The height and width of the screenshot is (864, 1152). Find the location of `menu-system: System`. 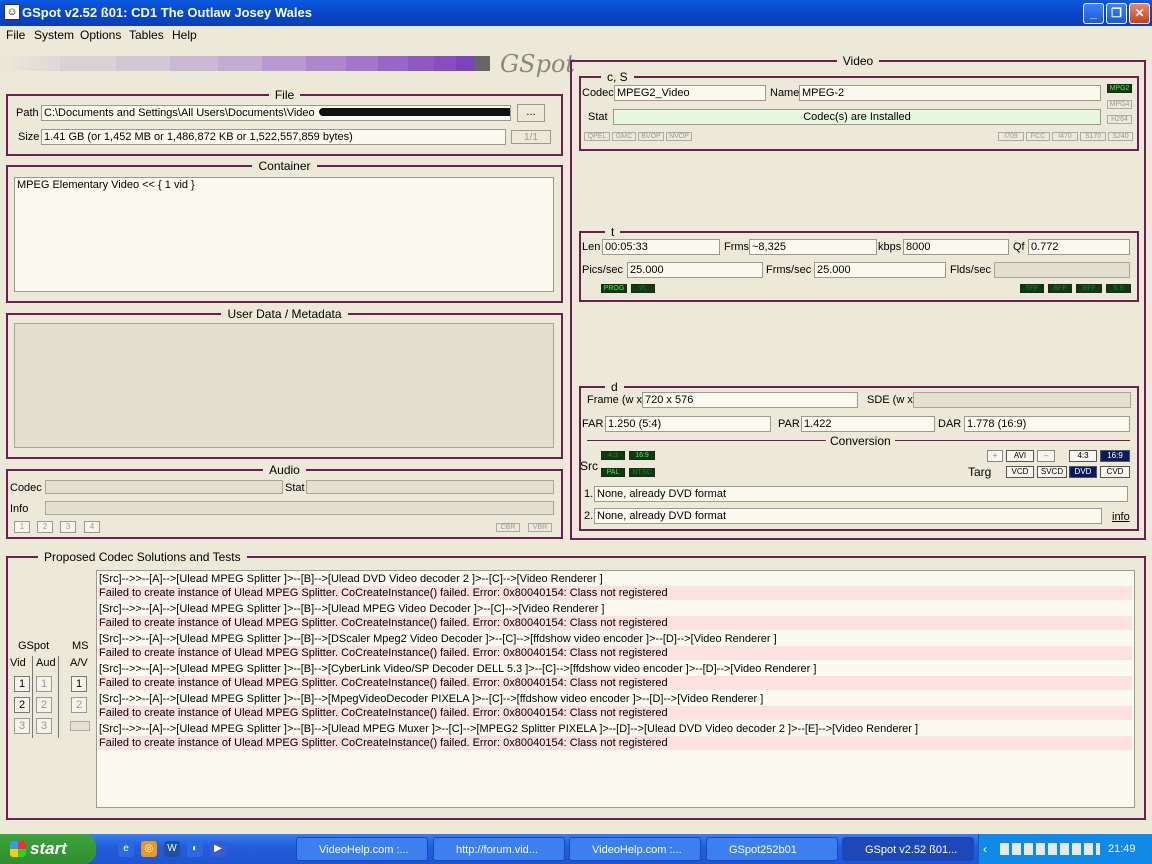

menu-system: System is located at coordinates (54, 35).